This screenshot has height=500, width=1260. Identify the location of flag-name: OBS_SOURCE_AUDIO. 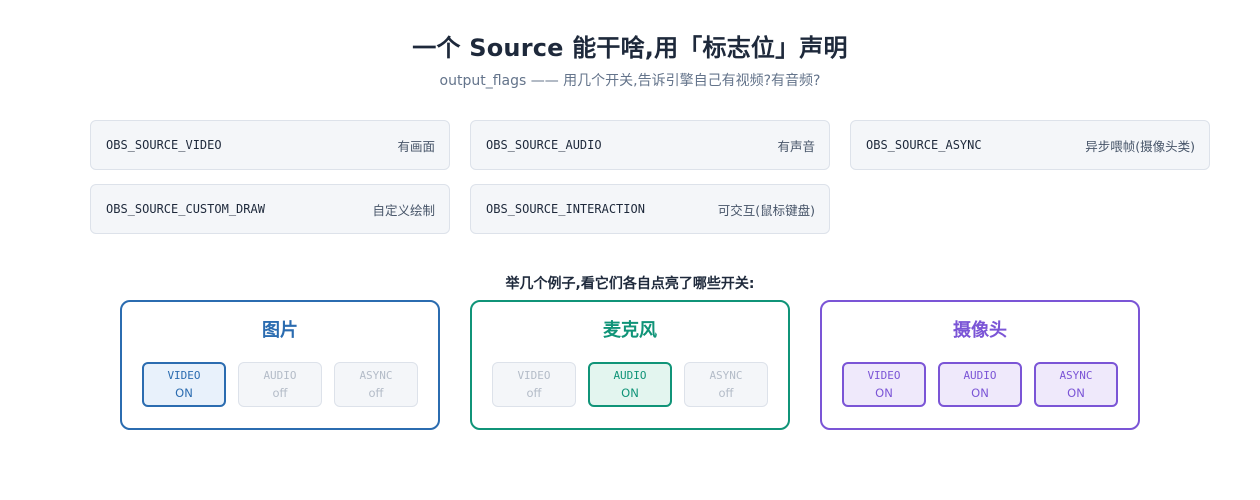
(544, 145).